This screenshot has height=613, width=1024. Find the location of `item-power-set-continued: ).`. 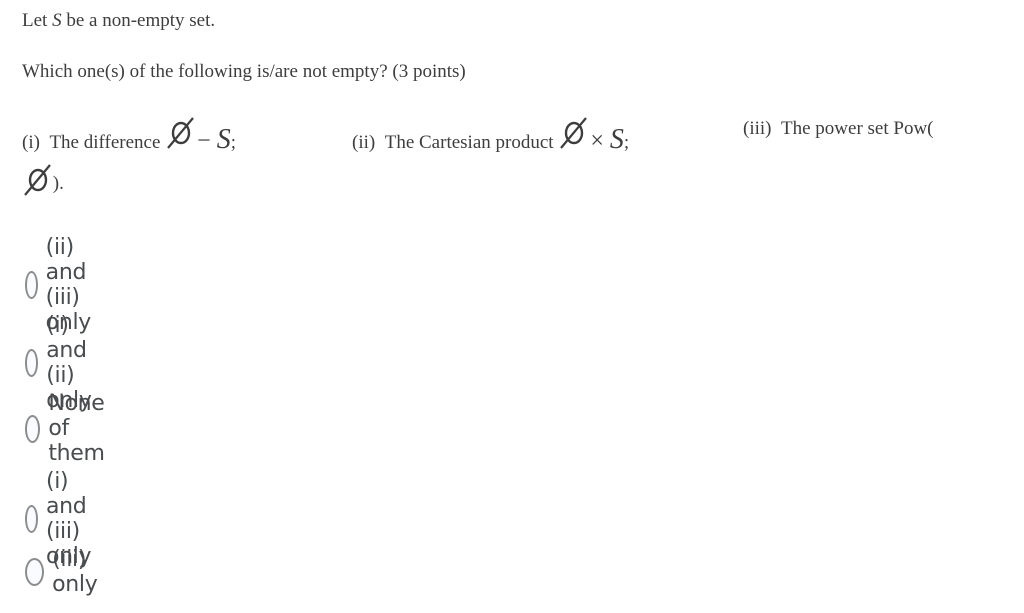

item-power-set-continued: ). is located at coordinates (43, 180).